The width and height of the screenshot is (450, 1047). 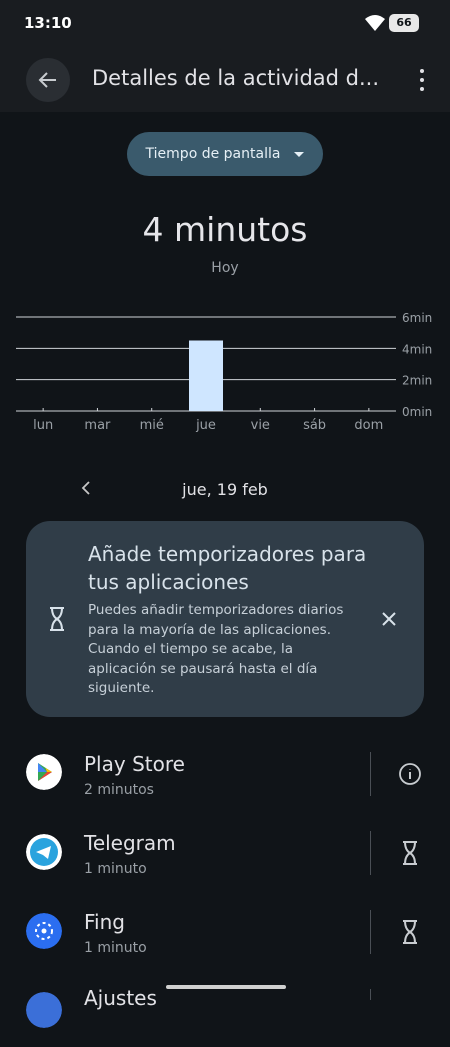 What do you see at coordinates (44, 1010) in the screenshot?
I see `settings-app-icon` at bounding box center [44, 1010].